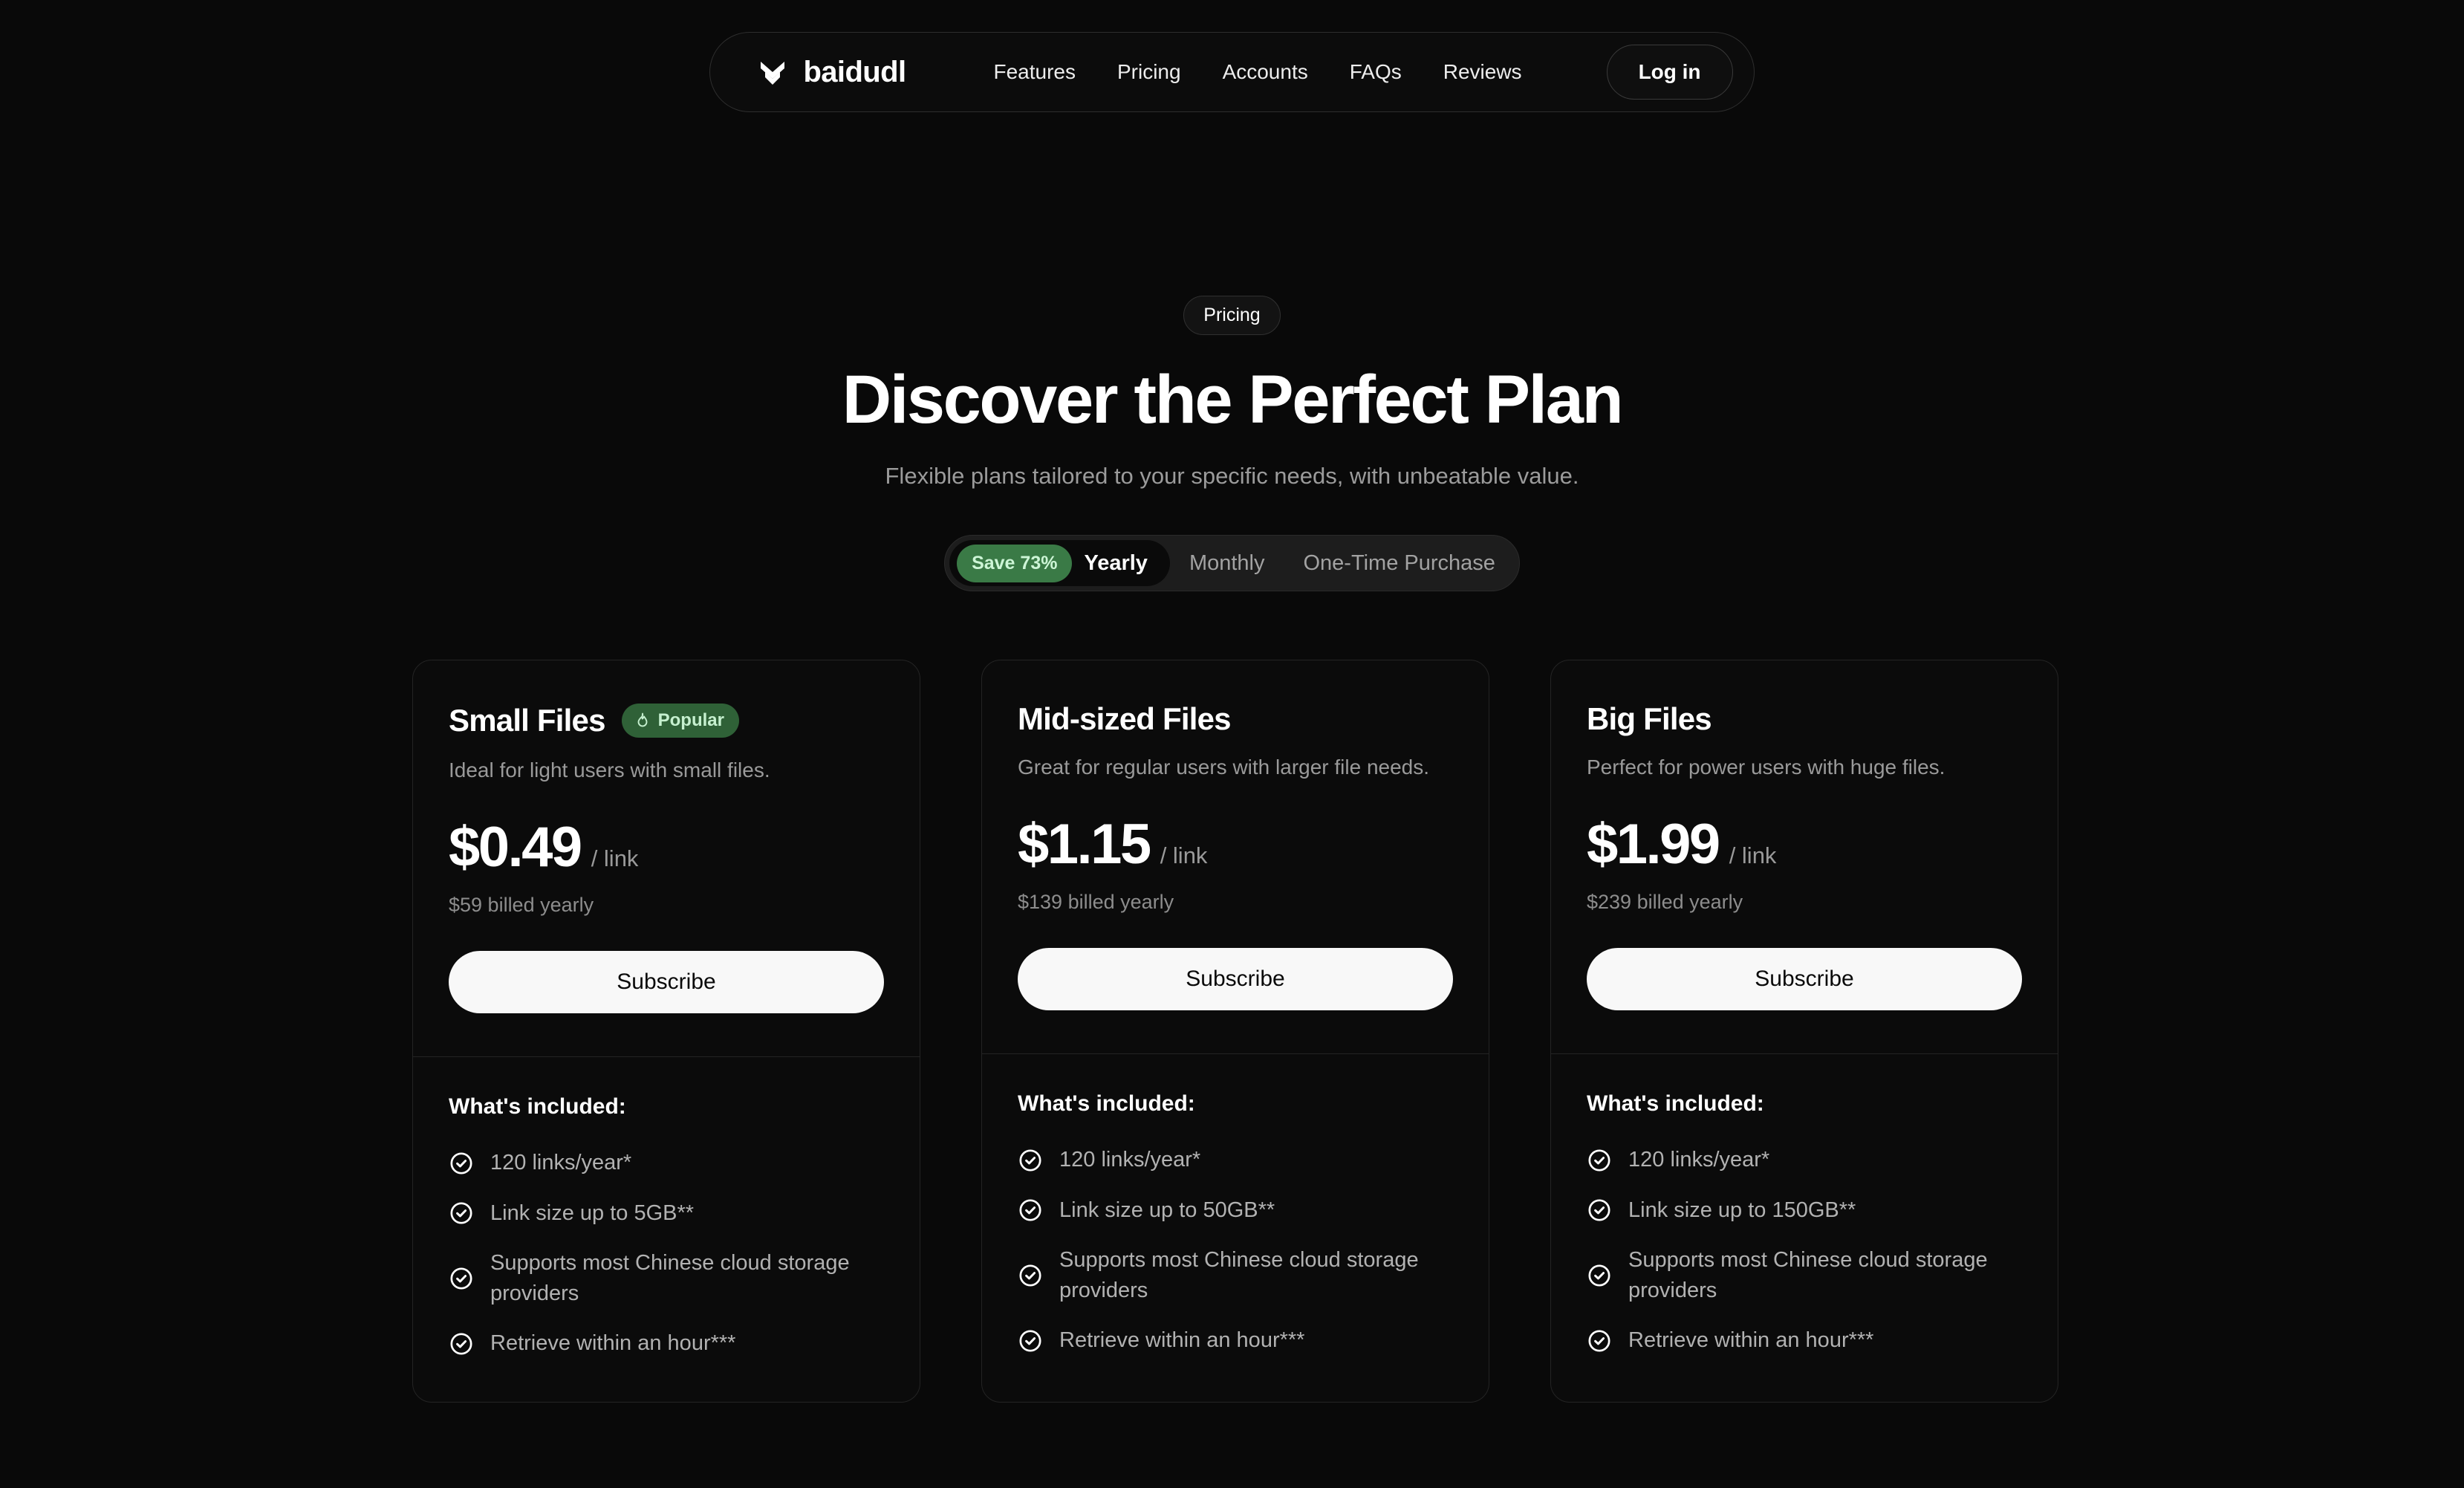 The image size is (2464, 1488). I want to click on feature-text: Link size up to 150GB**, so click(1742, 1210).